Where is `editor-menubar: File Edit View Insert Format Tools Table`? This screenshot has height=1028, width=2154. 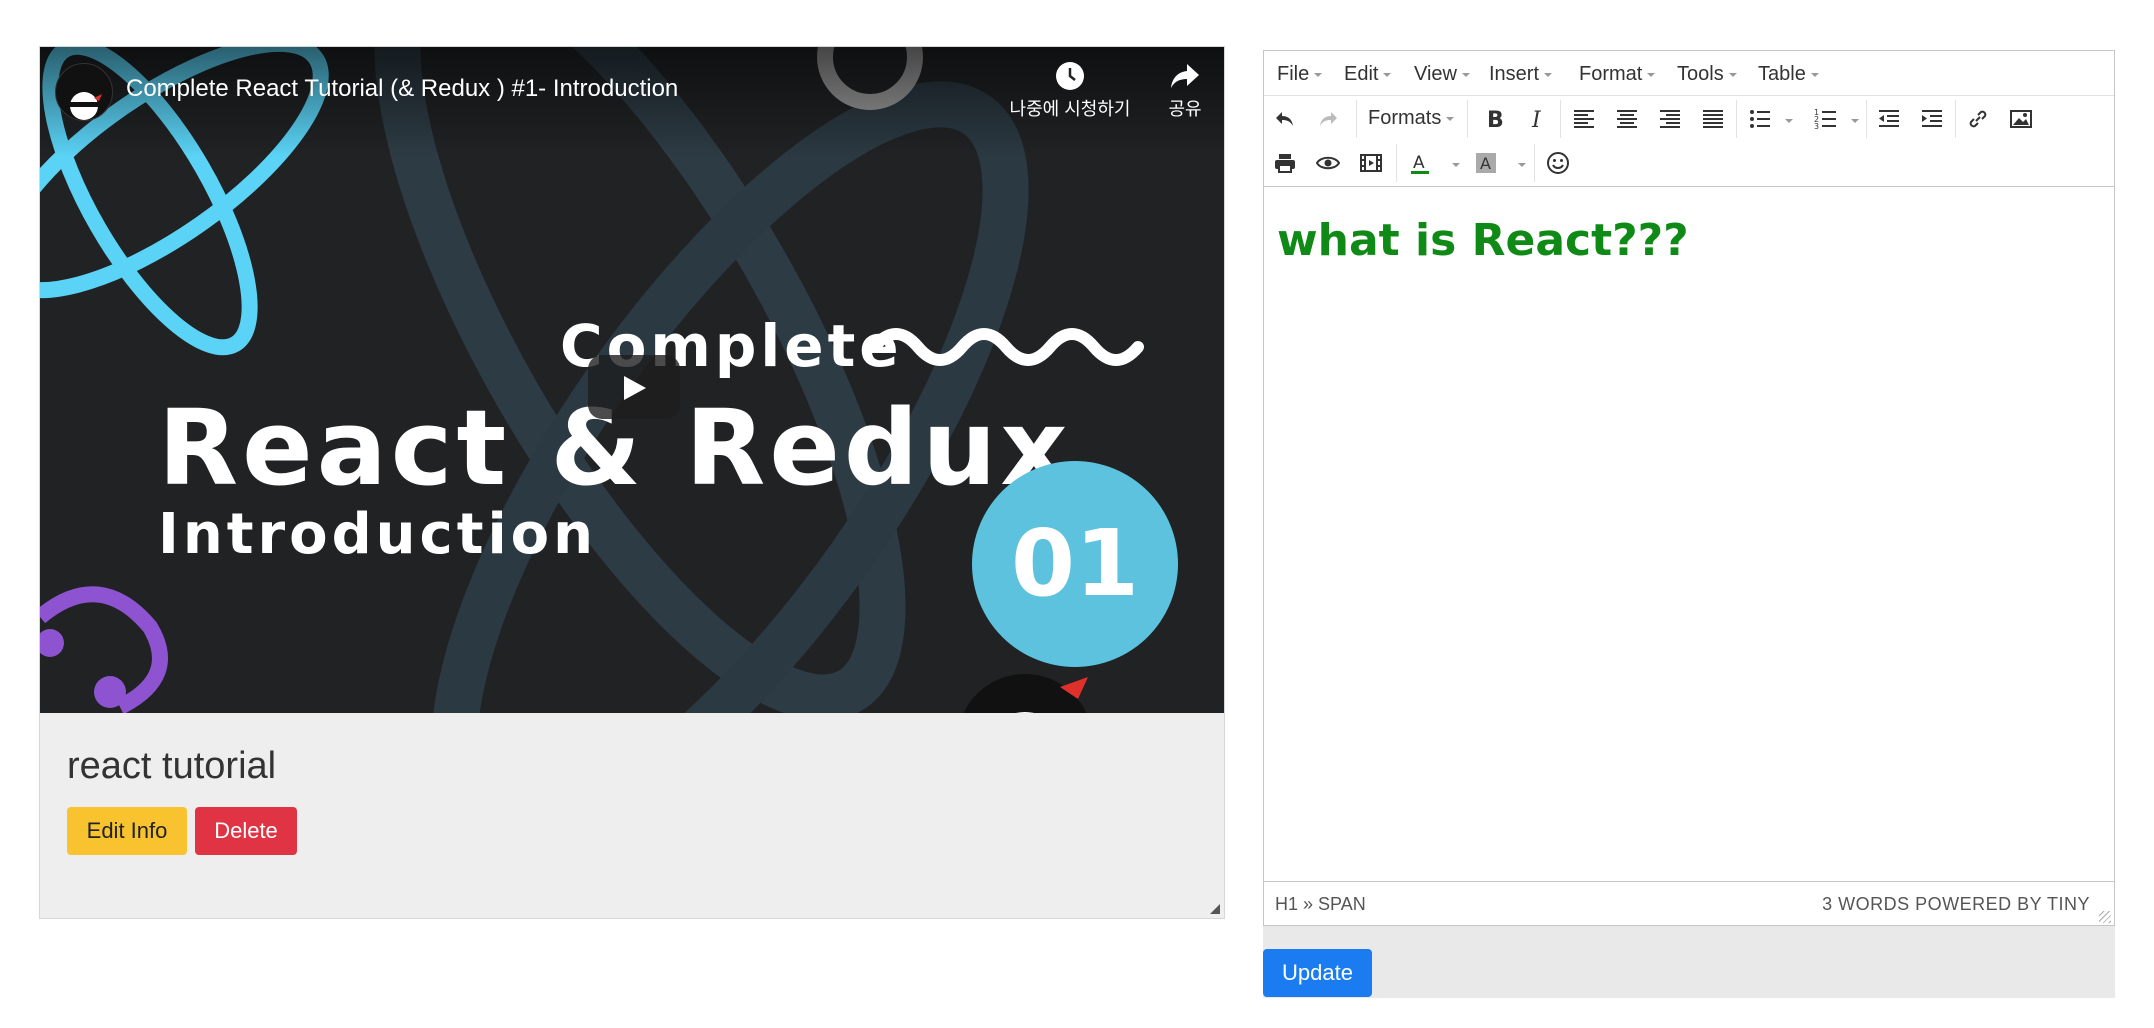
editor-menubar: File Edit View Insert Format Tools Table is located at coordinates (1689, 73).